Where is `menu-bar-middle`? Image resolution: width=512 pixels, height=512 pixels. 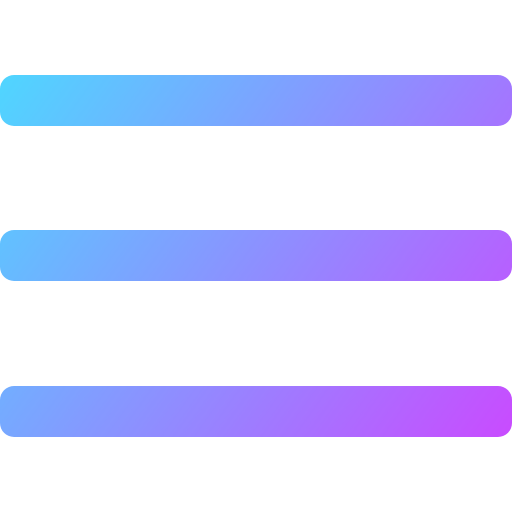 menu-bar-middle is located at coordinates (256, 255).